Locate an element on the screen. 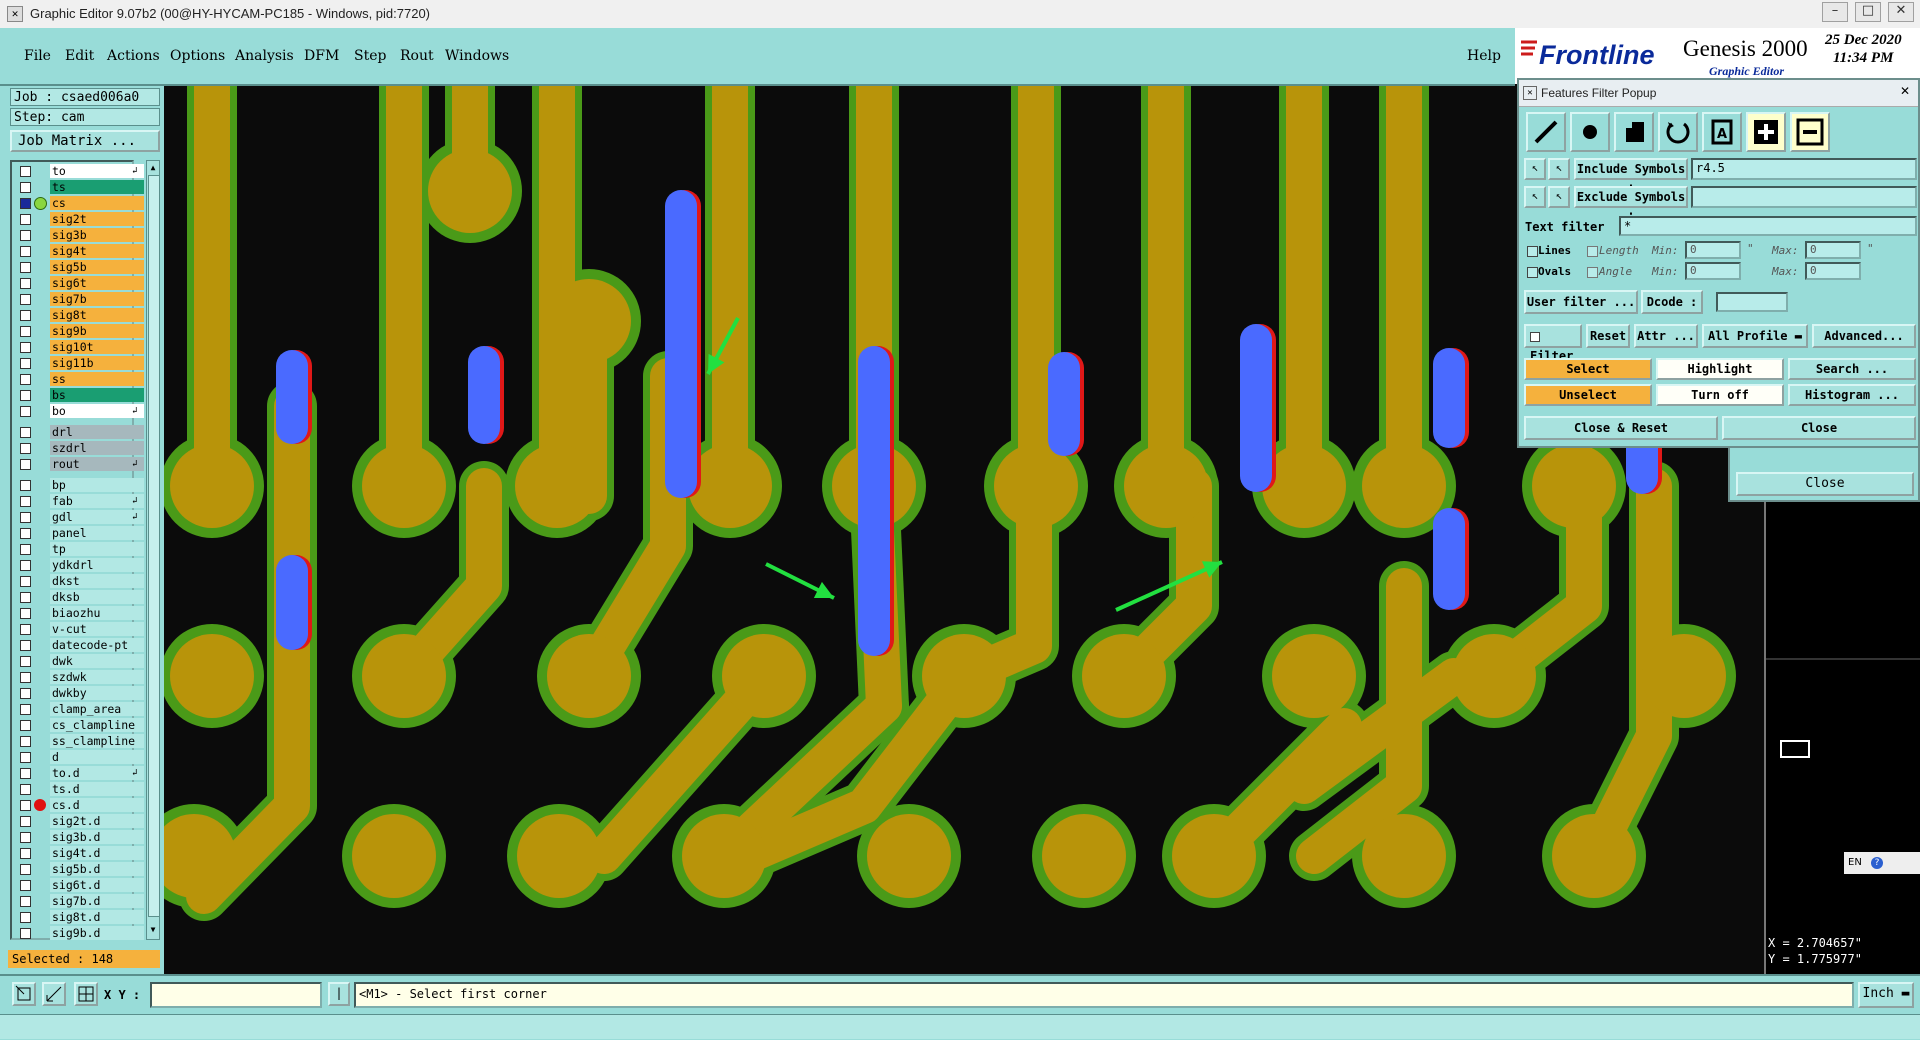 This screenshot has height=1040, width=1920. zoom-area-icon is located at coordinates (24, 994).